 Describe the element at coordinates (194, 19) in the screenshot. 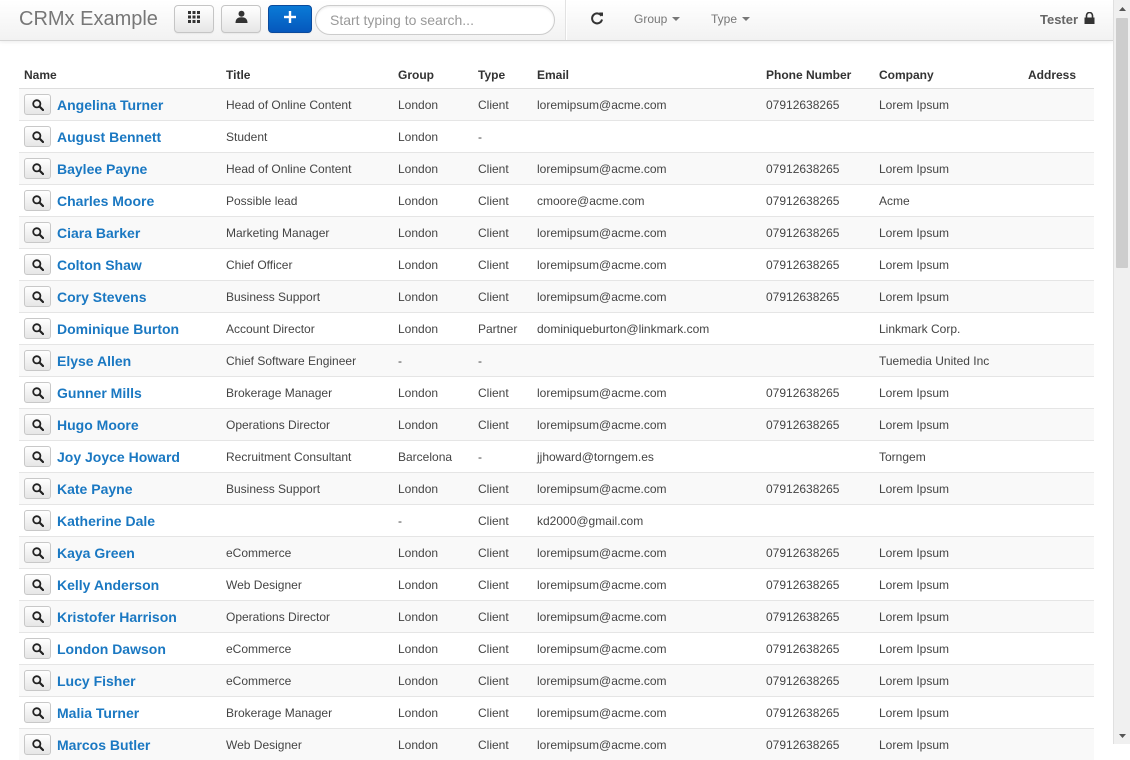

I see `grid-view-button` at that location.